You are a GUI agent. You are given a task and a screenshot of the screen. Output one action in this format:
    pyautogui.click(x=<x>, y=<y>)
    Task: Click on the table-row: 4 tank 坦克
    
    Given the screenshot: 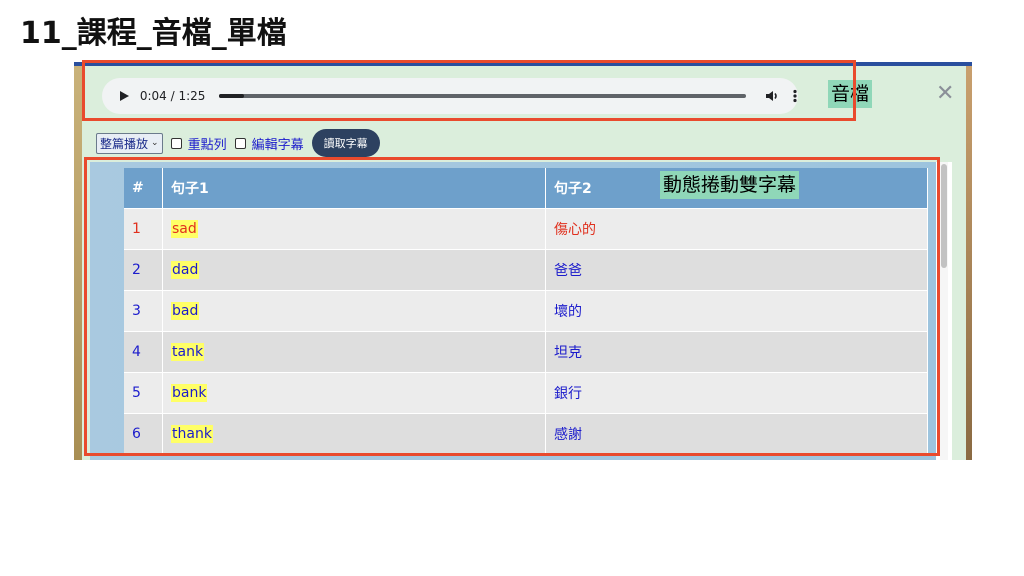 What is the action you would take?
    pyautogui.click(x=526, y=352)
    